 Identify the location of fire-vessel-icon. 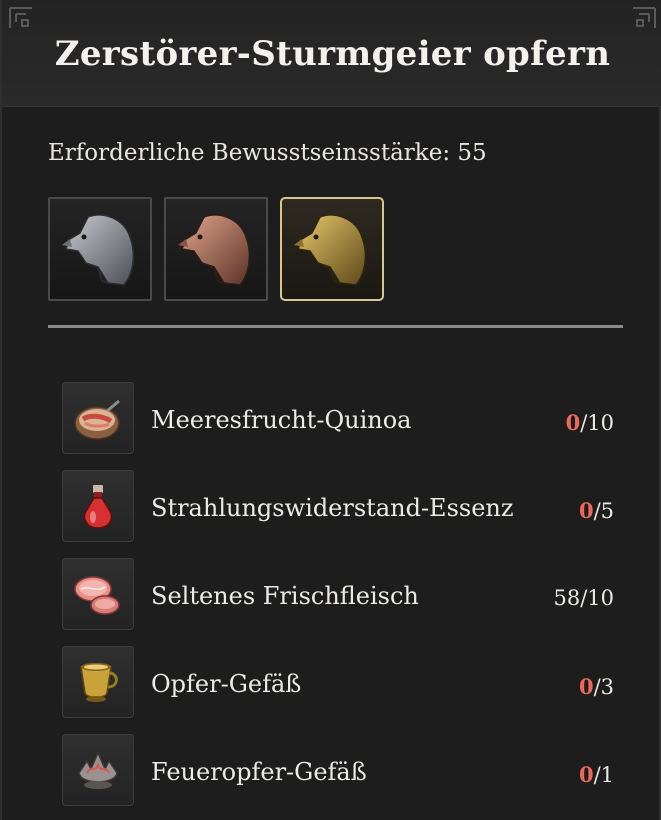
(98, 770).